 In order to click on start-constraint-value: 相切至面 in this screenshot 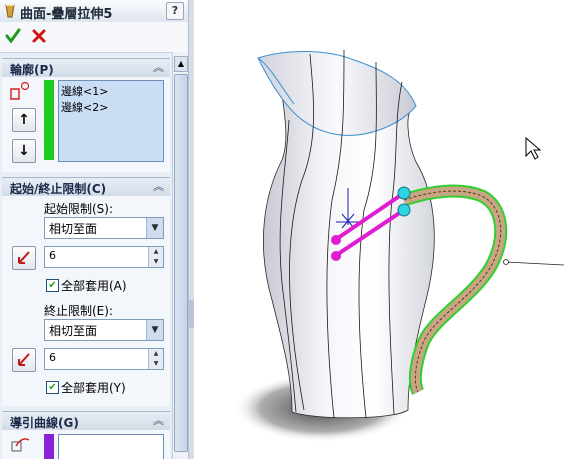, I will do `click(73, 229)`.